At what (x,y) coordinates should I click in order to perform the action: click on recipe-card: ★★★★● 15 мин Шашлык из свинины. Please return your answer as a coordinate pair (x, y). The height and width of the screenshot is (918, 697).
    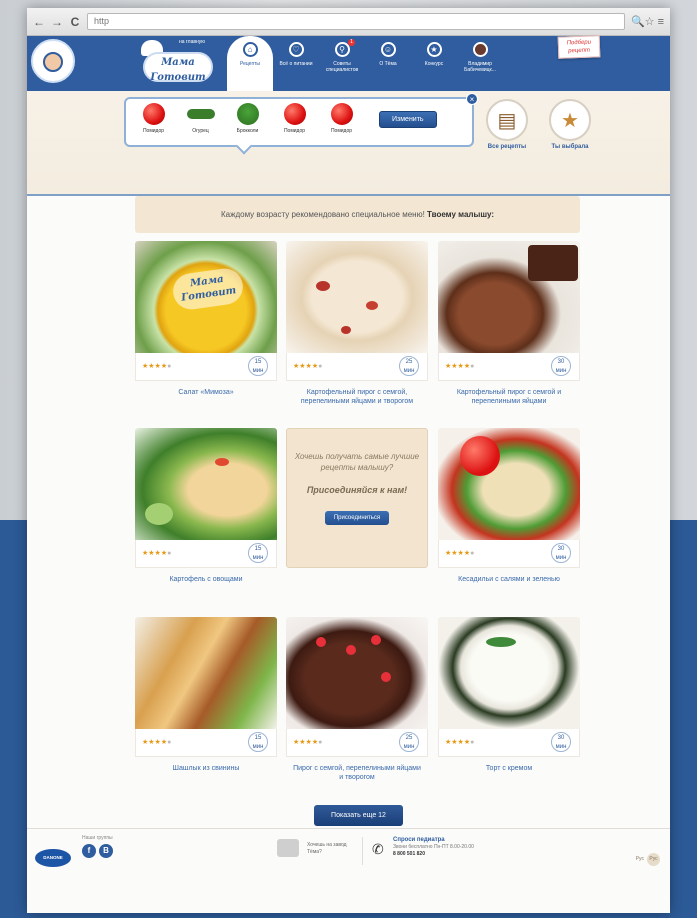
    Looking at the image, I should click on (206, 695).